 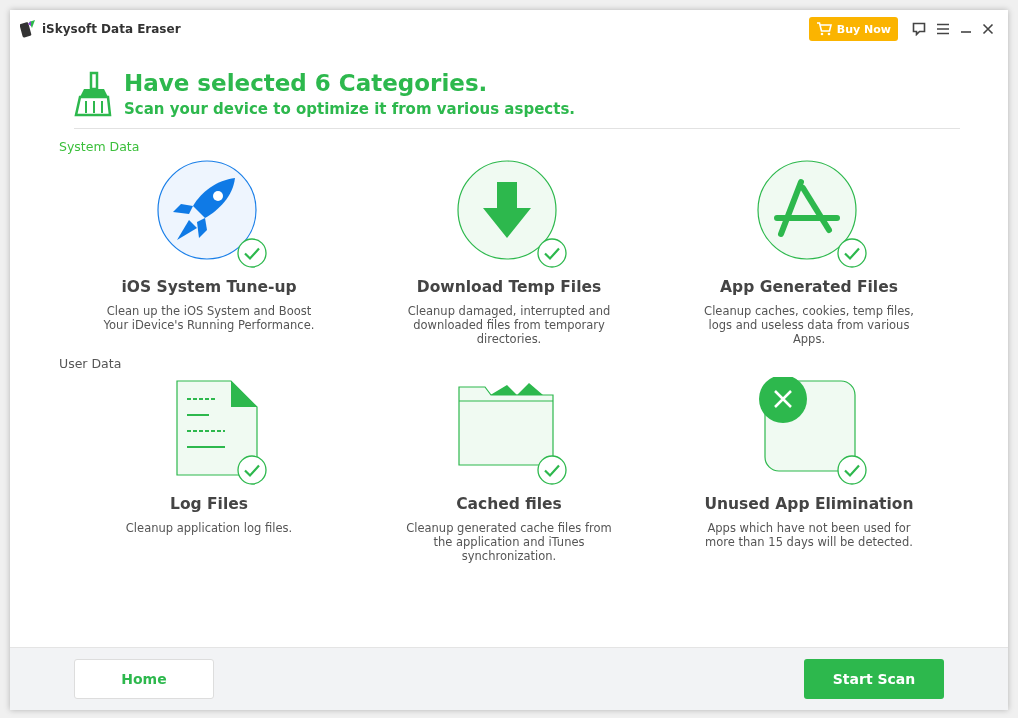 What do you see at coordinates (509, 504) in the screenshot?
I see `category-title: Cached files` at bounding box center [509, 504].